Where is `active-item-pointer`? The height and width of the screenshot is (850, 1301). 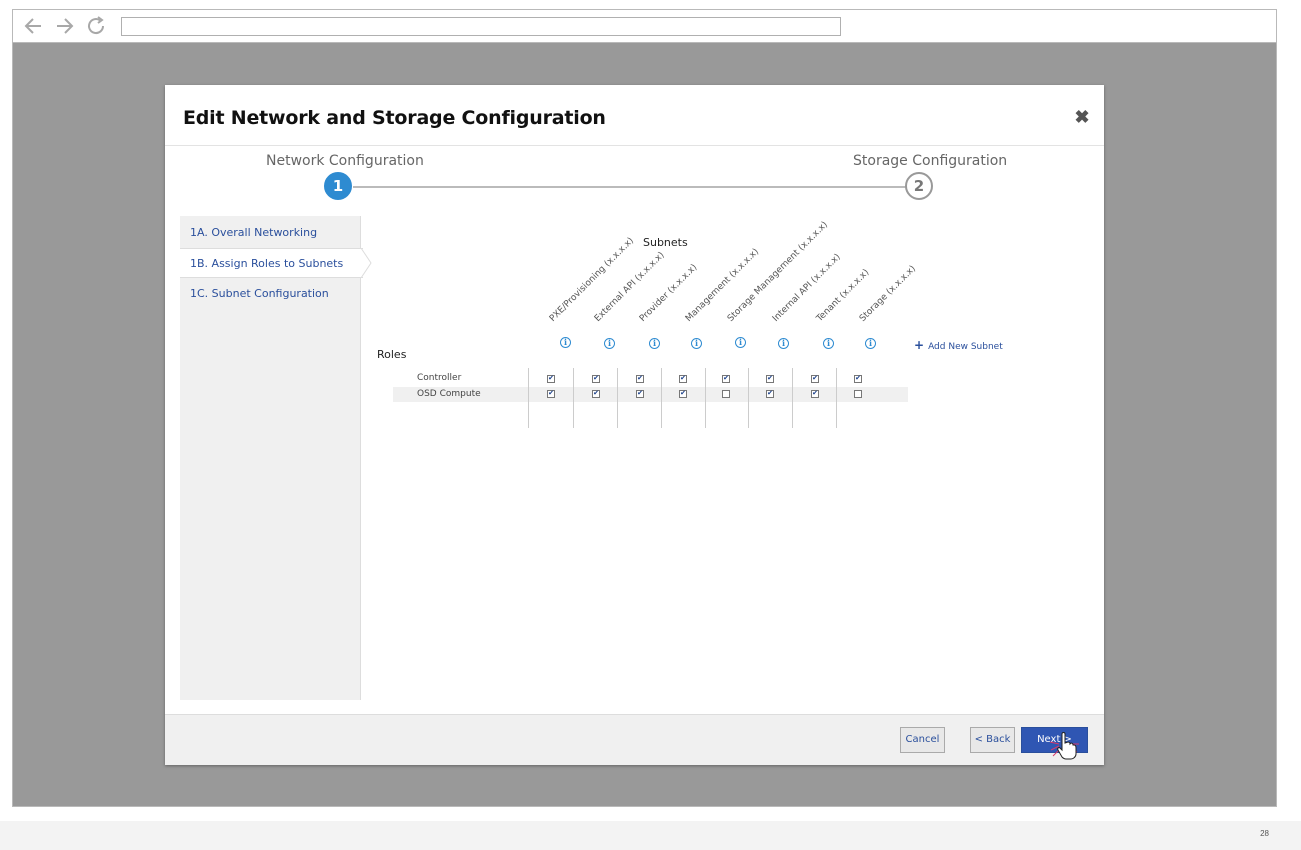 active-item-pointer is located at coordinates (366, 263).